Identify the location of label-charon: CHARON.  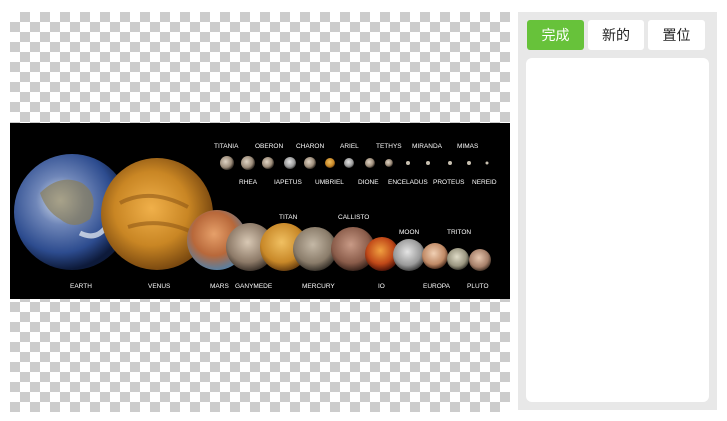
(310, 146).